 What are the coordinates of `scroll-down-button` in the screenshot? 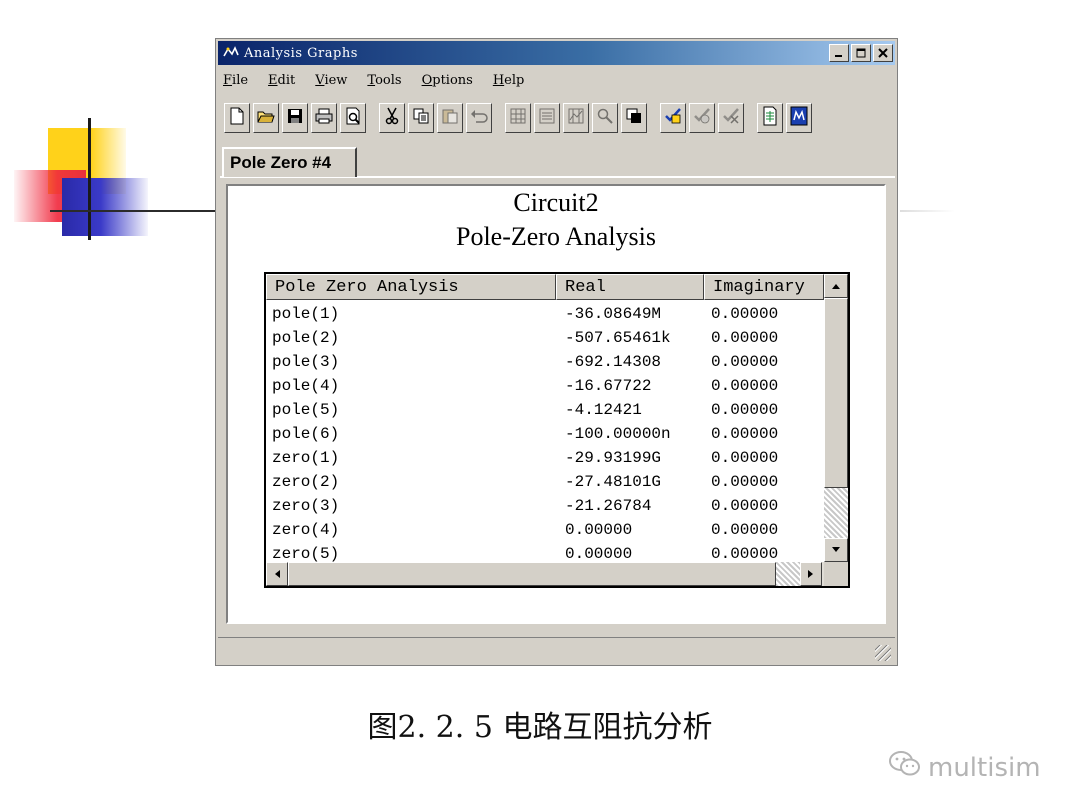 It's located at (836, 550).